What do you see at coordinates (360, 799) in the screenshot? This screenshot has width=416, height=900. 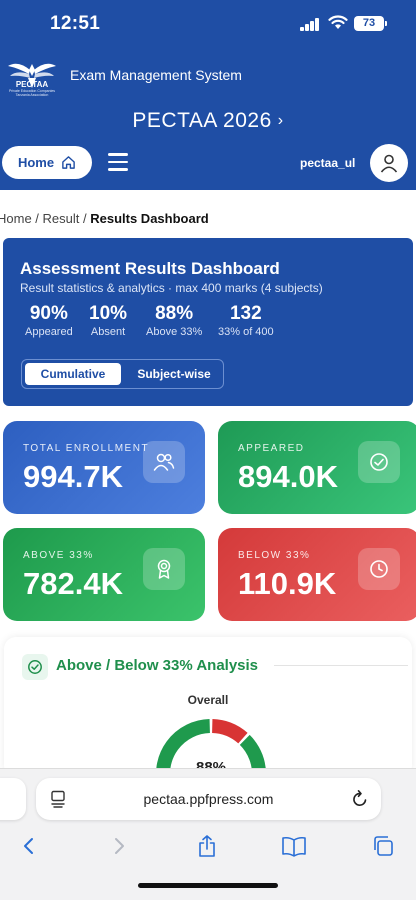 I see `reload-icon` at bounding box center [360, 799].